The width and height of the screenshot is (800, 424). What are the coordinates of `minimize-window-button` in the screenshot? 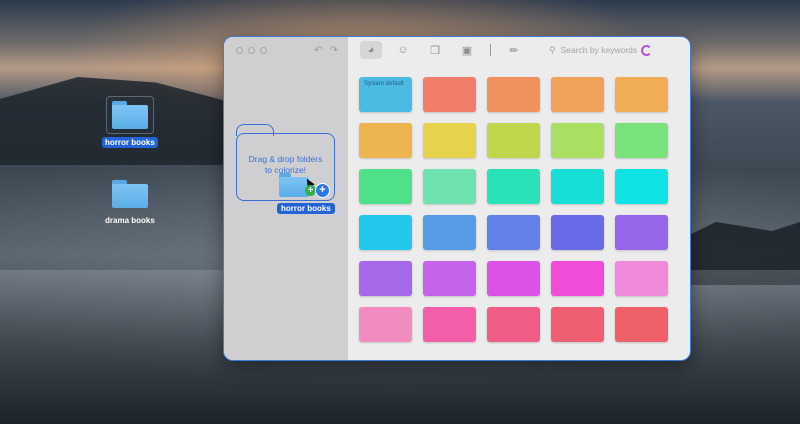 It's located at (251, 50).